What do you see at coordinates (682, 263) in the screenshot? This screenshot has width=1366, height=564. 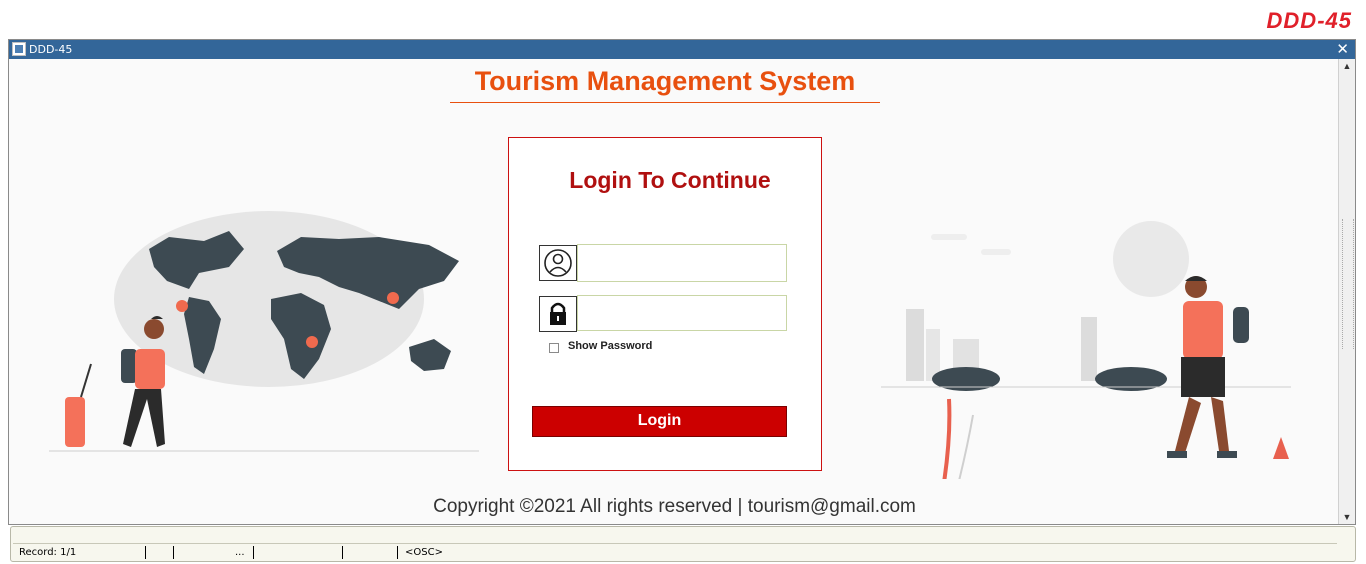 I see `username-input` at bounding box center [682, 263].